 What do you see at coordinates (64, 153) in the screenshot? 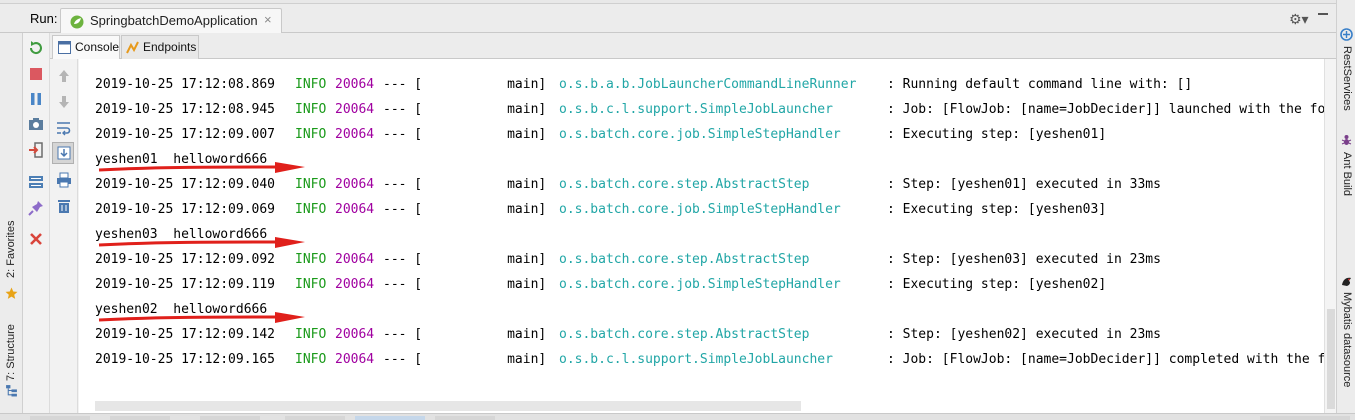
I see `scroll-to-end-icon` at bounding box center [64, 153].